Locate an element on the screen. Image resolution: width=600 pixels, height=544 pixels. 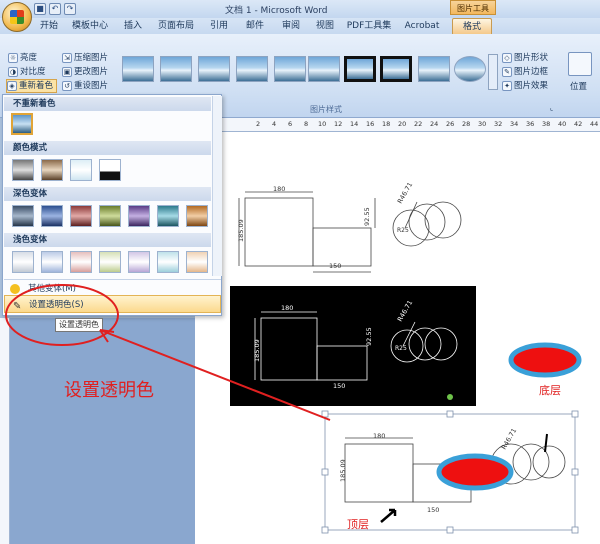
contrast-button: ◑ 对比度 is located at coordinates (27, 72).